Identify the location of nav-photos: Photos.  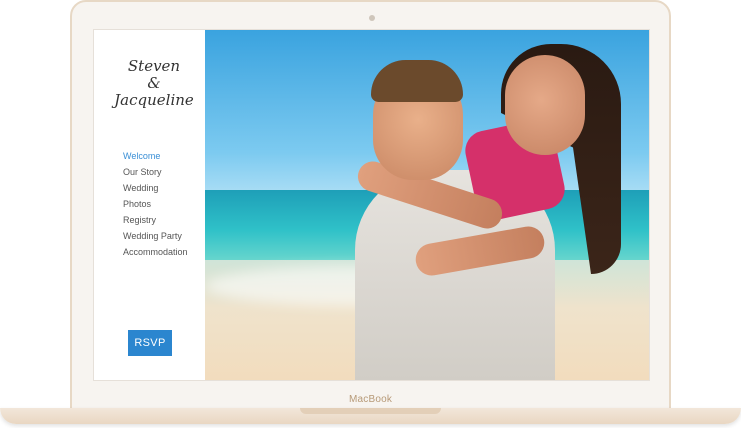
(155, 204).